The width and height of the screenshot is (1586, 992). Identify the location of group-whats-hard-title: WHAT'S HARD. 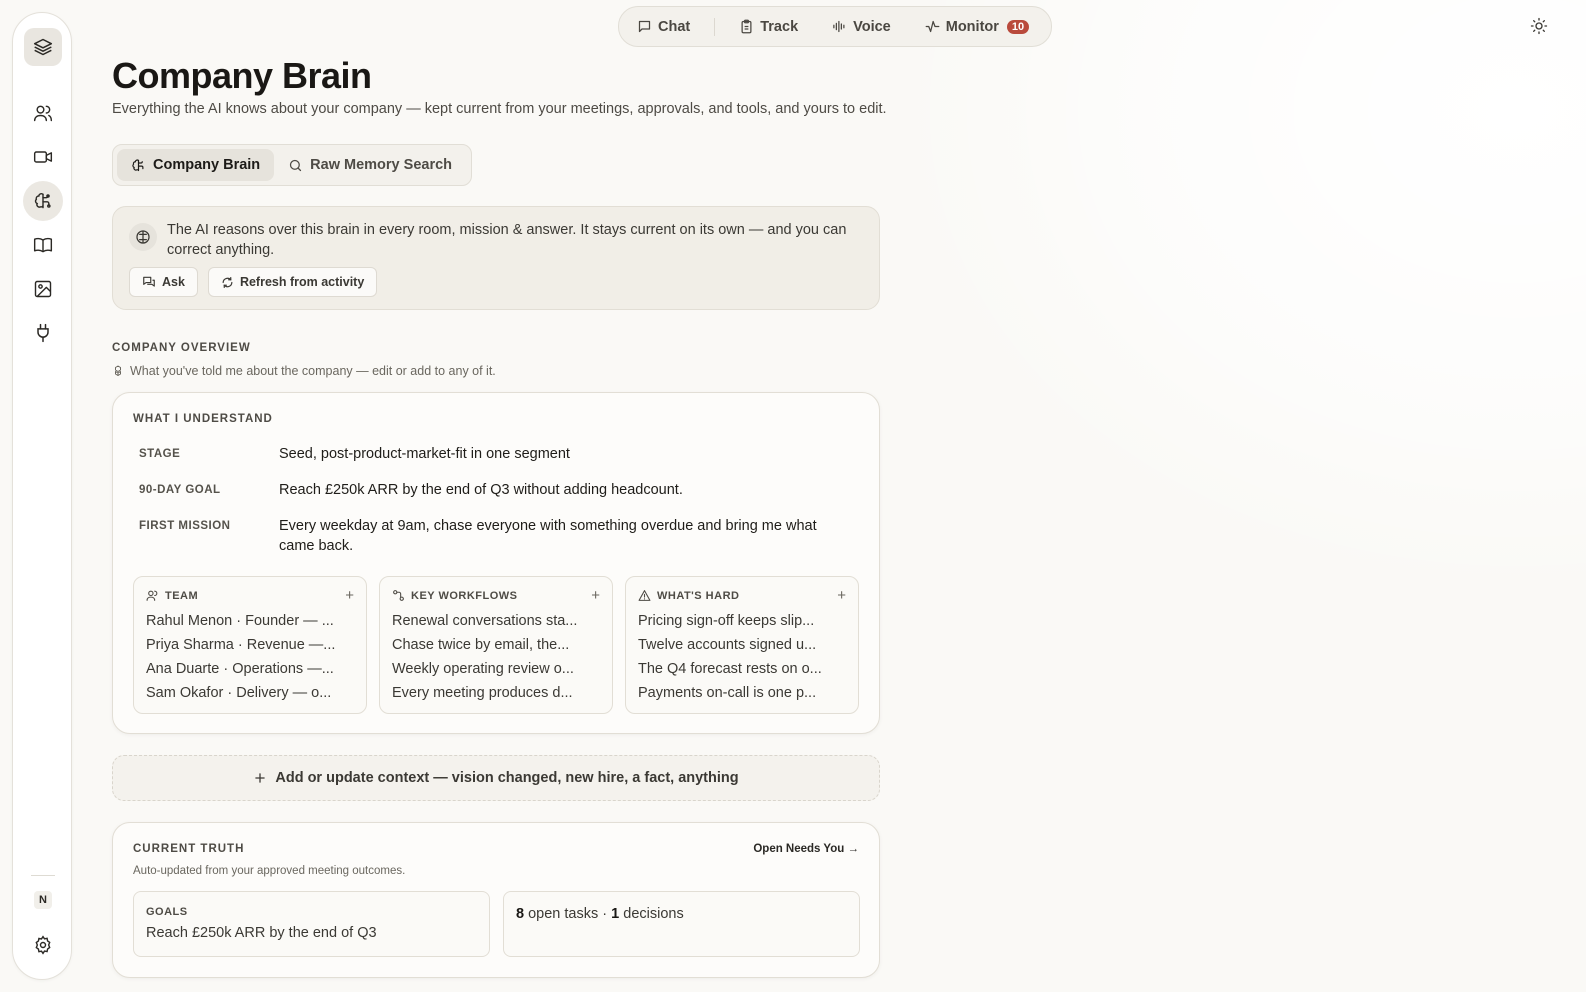
(698, 595).